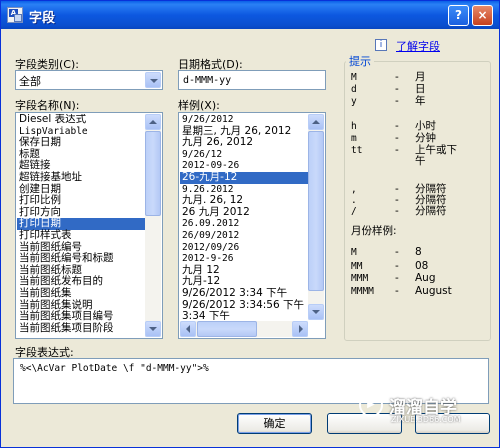  I want to click on hint-text: Aug, so click(425, 278).